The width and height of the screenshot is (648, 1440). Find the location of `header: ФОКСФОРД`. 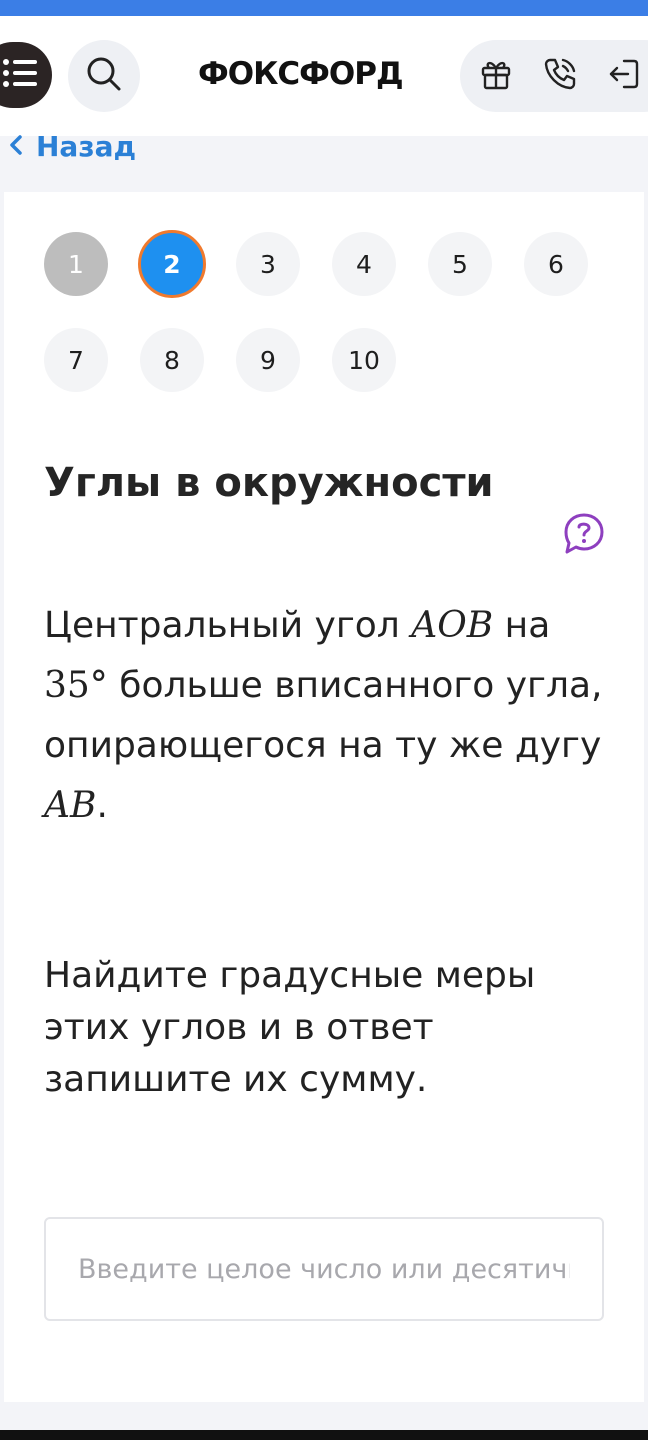

header: ФОКСФОРД is located at coordinates (324, 76).